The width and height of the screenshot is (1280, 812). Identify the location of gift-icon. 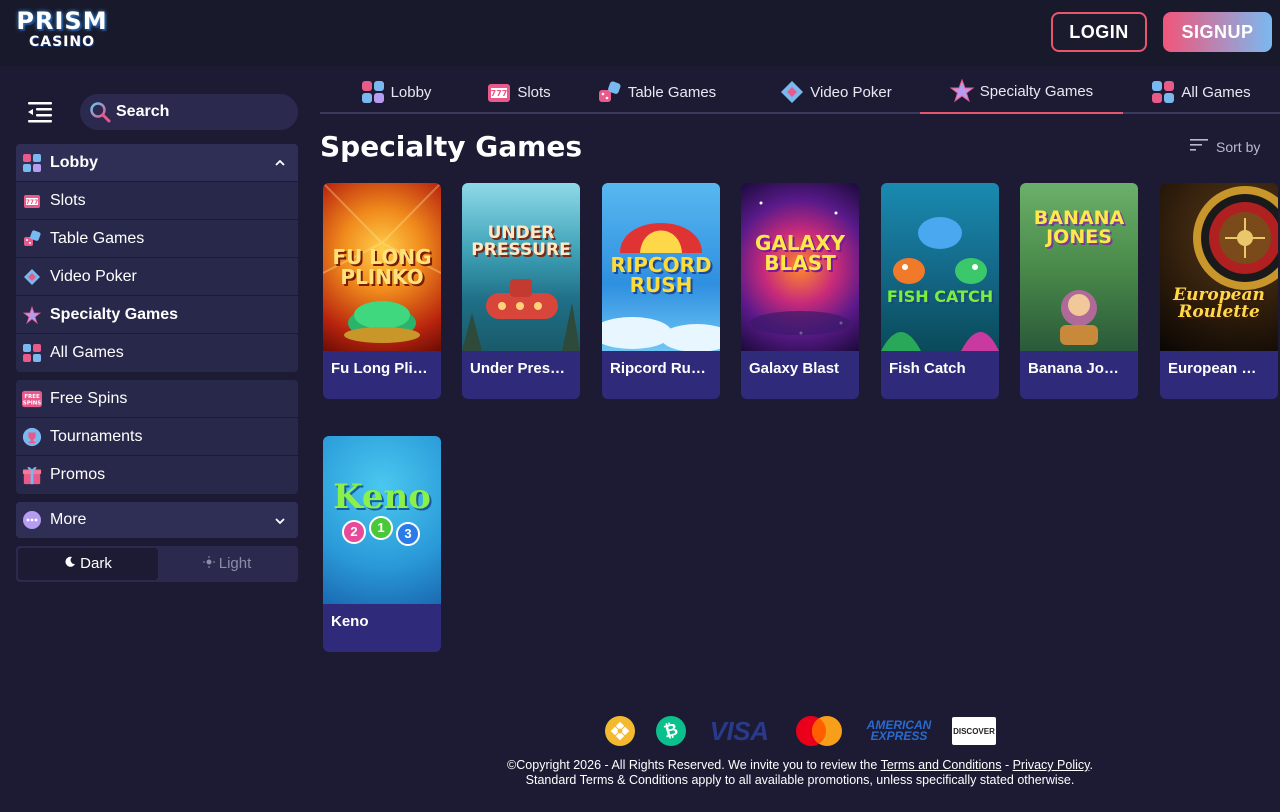
(32, 475).